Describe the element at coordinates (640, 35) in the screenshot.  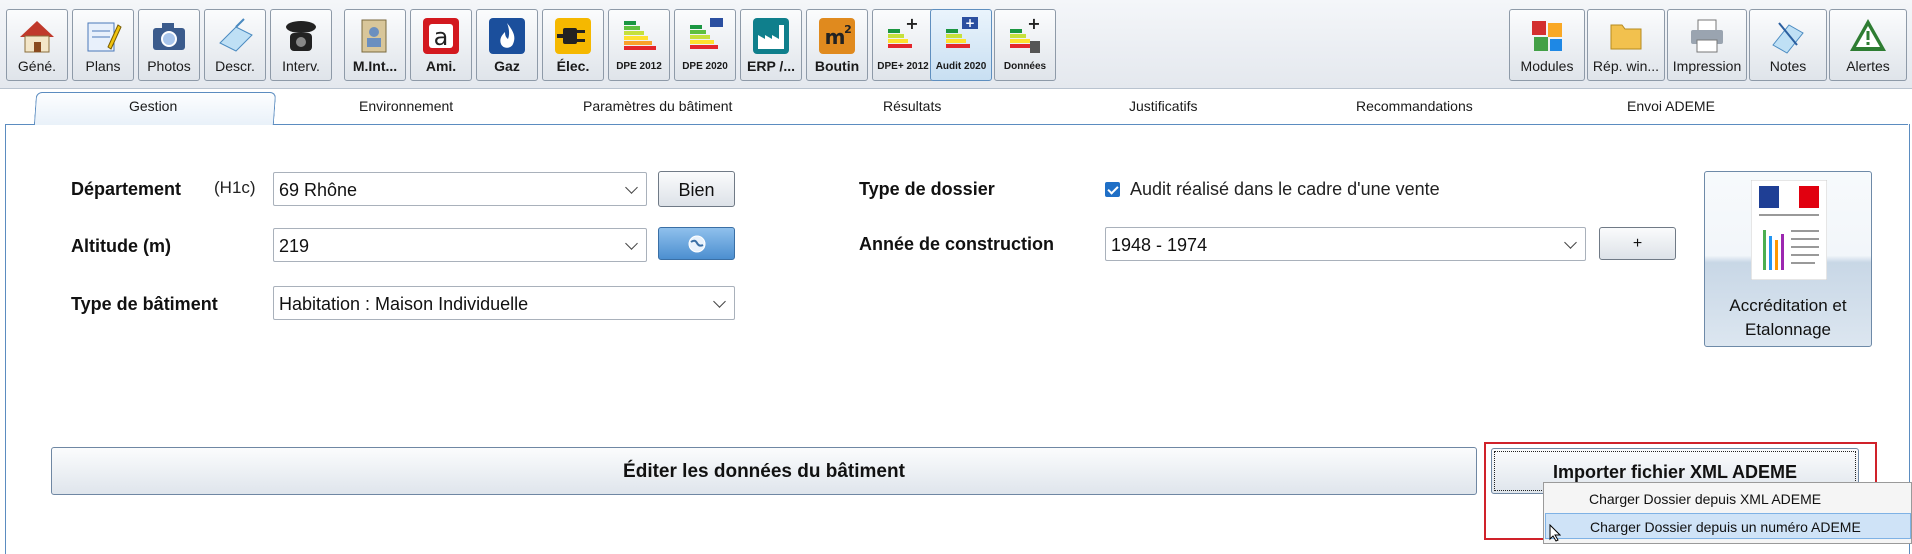
I see `energy-label-icon` at that location.